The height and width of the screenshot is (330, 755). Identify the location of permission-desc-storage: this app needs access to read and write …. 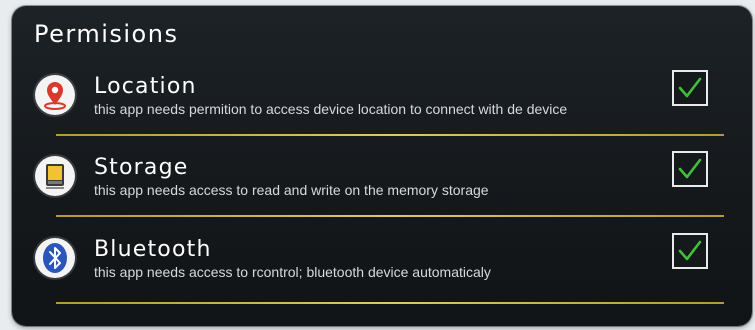
(291, 190).